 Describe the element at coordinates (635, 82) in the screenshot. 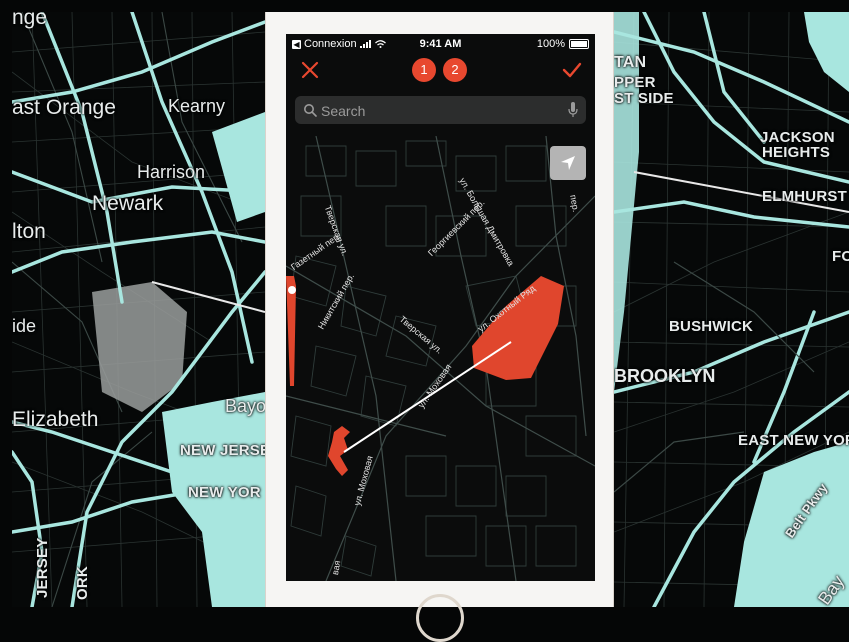

I see `label-upper: PPER` at that location.